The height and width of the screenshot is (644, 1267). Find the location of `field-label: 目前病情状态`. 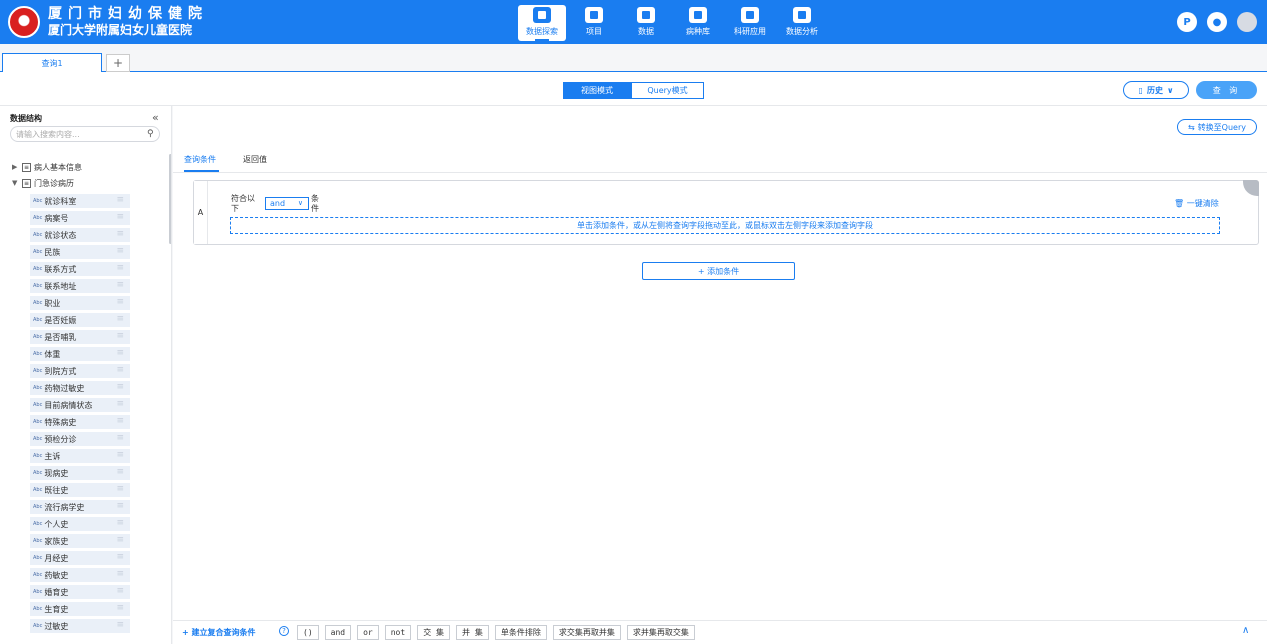

field-label: 目前病情状态 is located at coordinates (68, 405).